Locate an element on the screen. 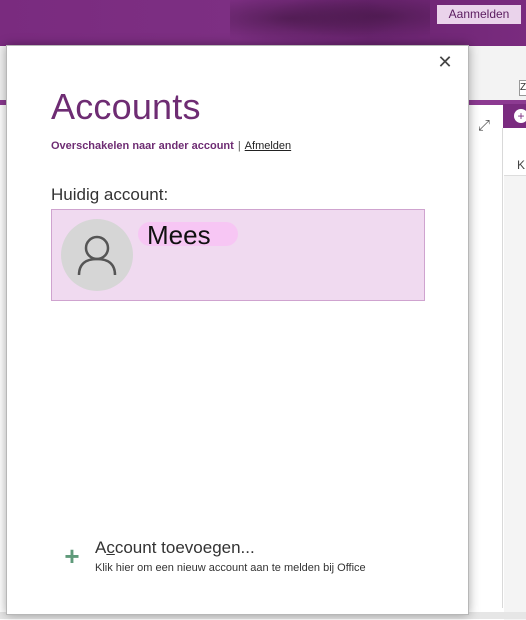 The height and width of the screenshot is (620, 526). column-divider is located at coordinates (502, 368).